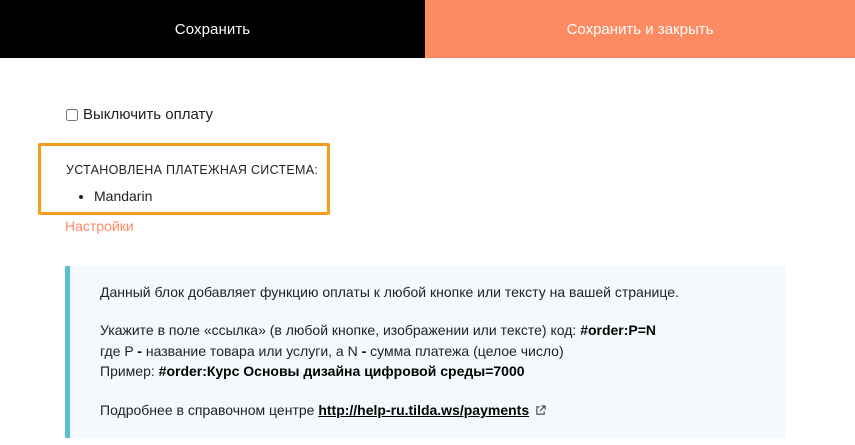  What do you see at coordinates (209, 410) in the screenshot?
I see `info-help-text: Подробнее в справочном центре` at bounding box center [209, 410].